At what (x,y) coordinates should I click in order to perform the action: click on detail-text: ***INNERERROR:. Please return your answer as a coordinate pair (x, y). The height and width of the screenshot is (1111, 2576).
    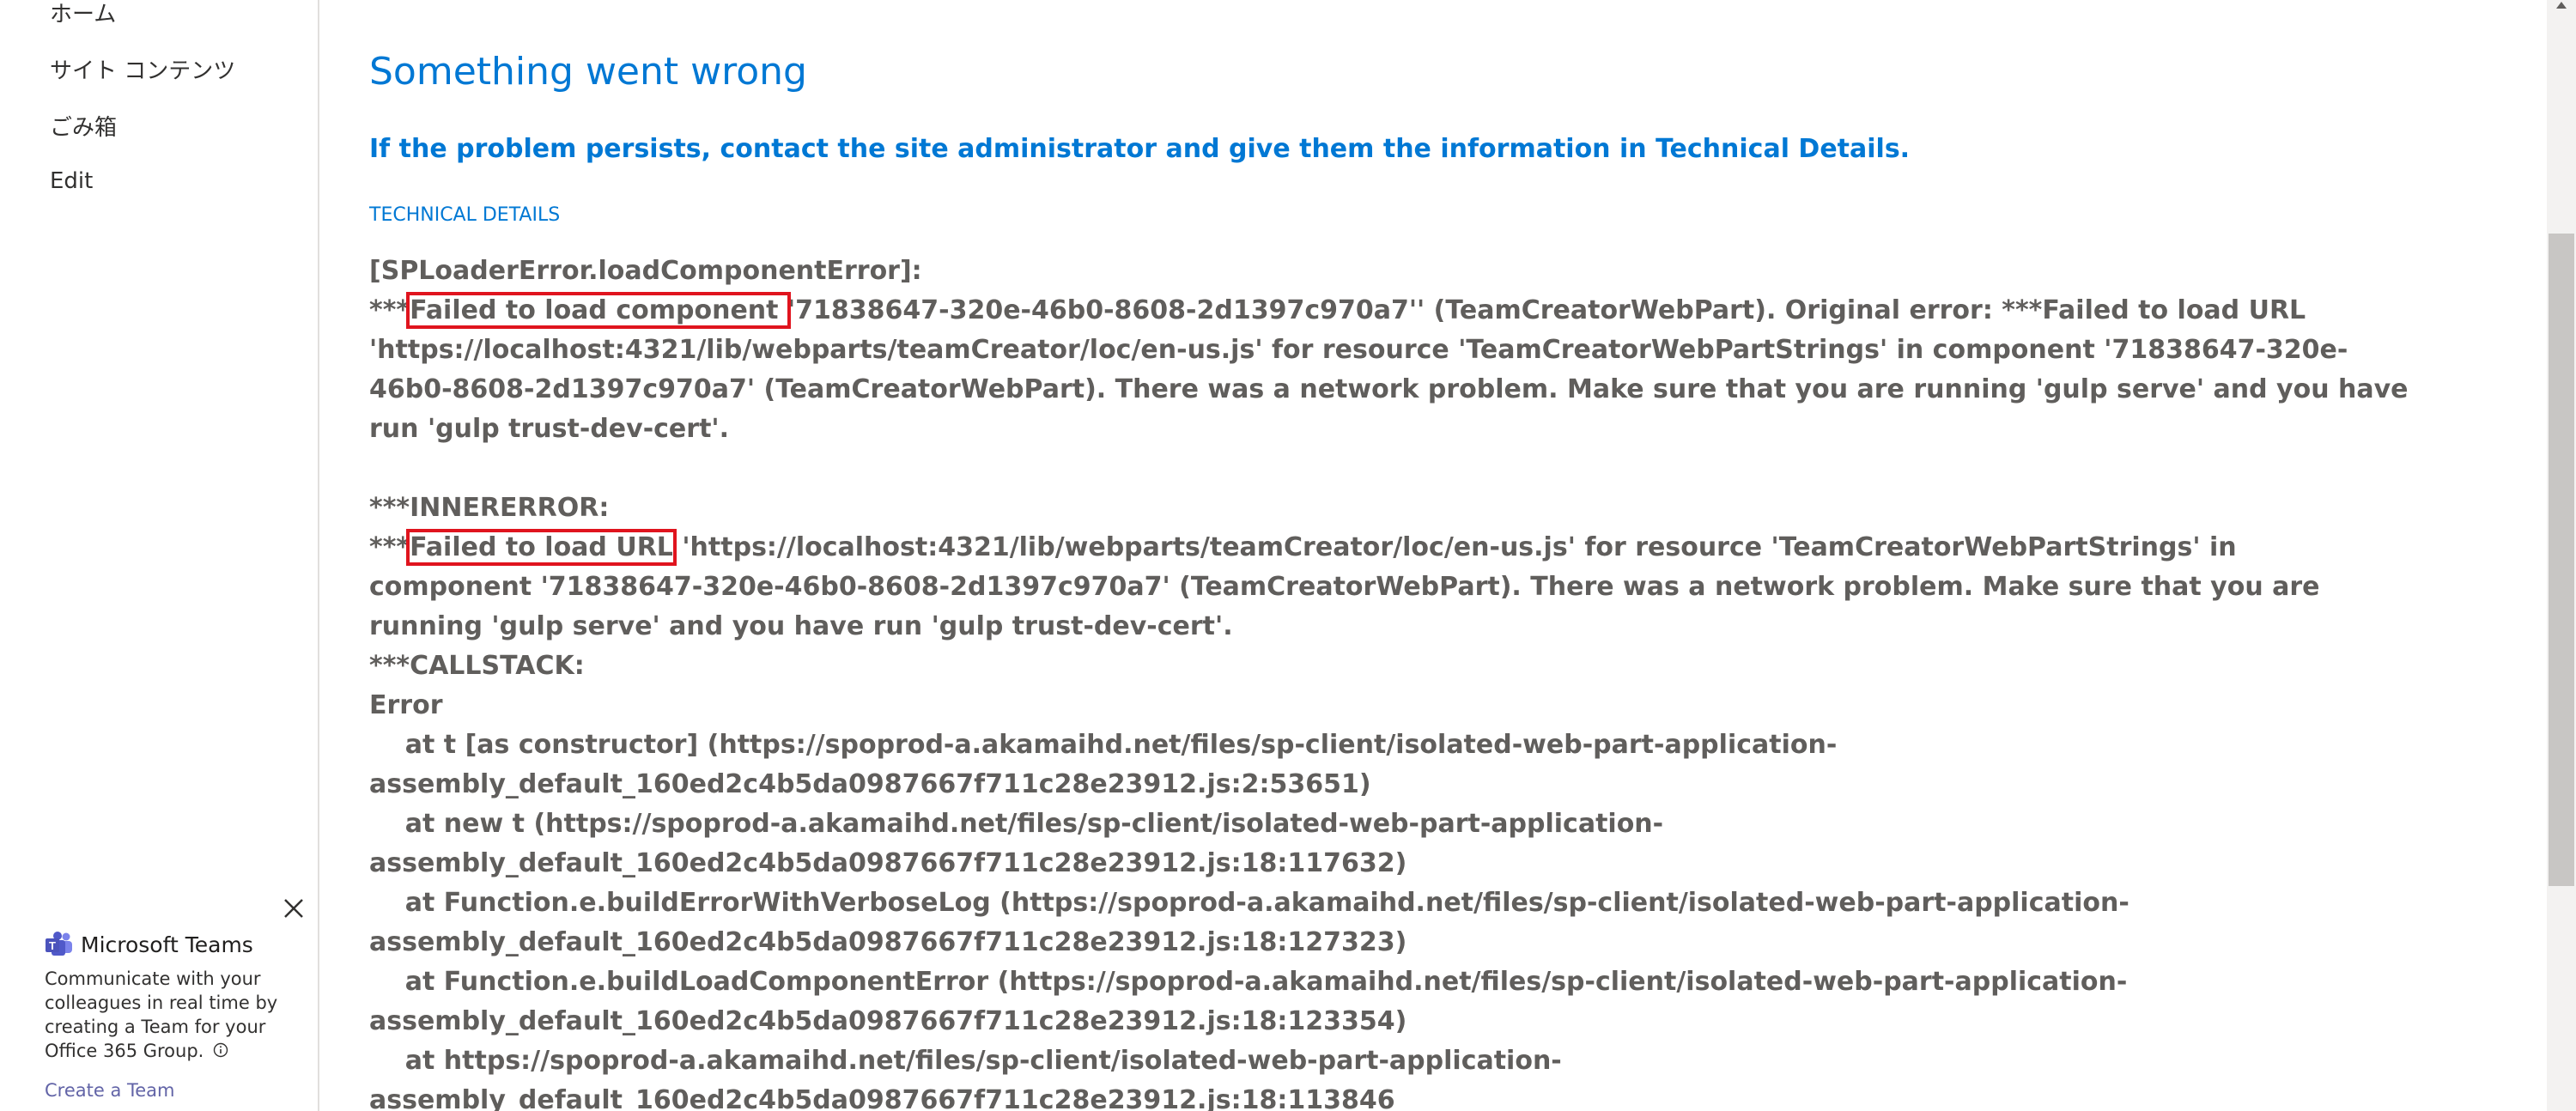
    Looking at the image, I should click on (490, 508).